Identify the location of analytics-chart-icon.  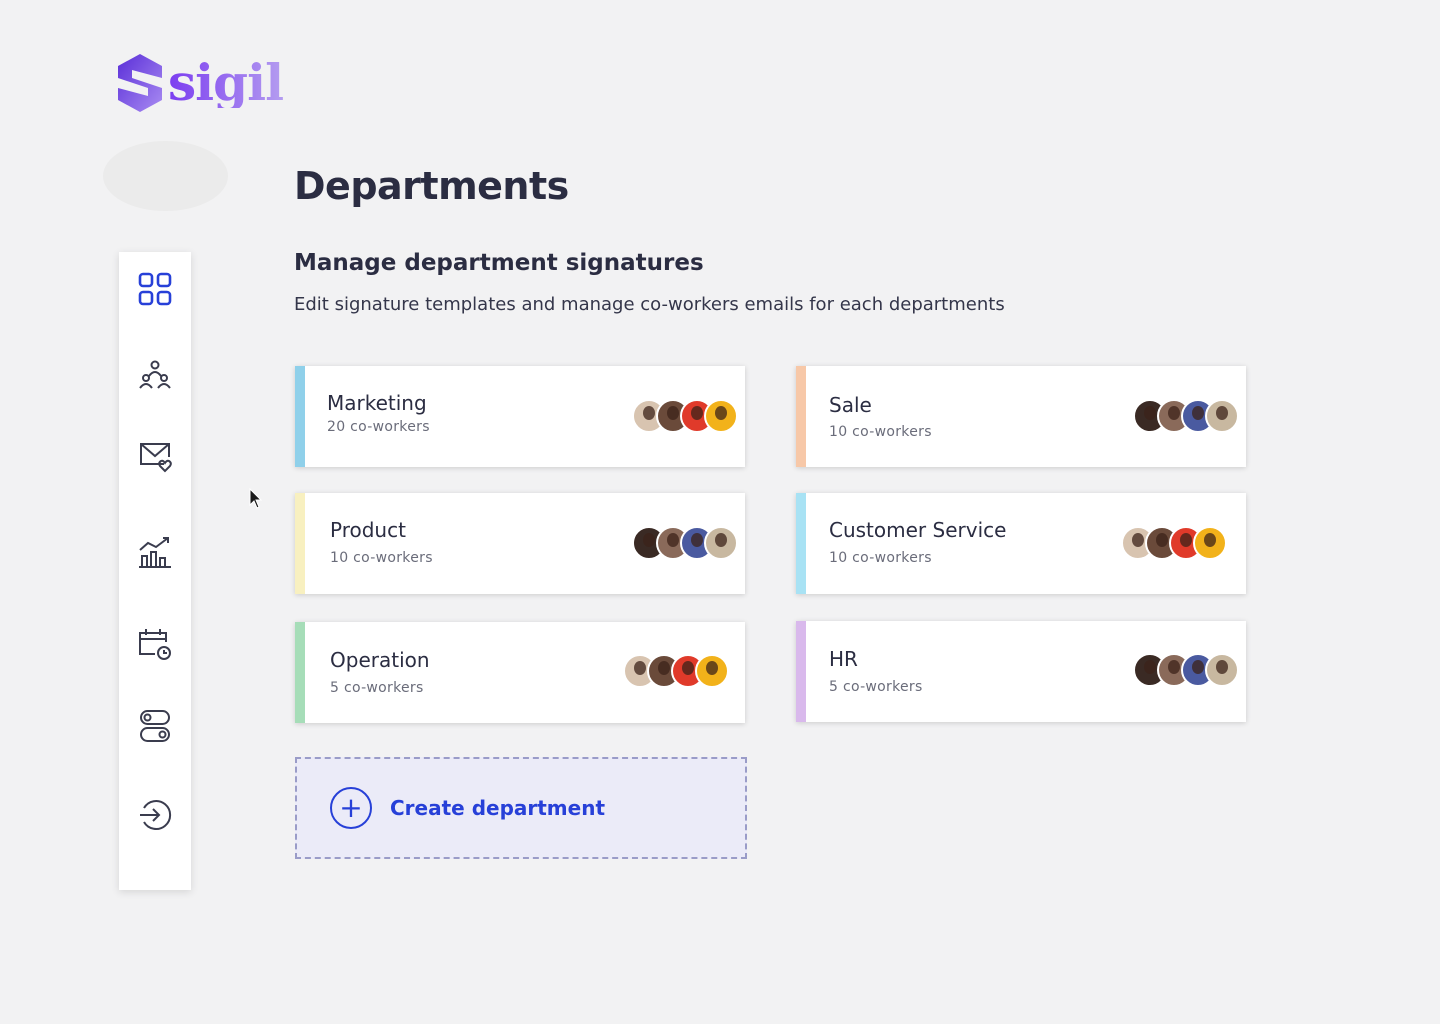
(155, 552).